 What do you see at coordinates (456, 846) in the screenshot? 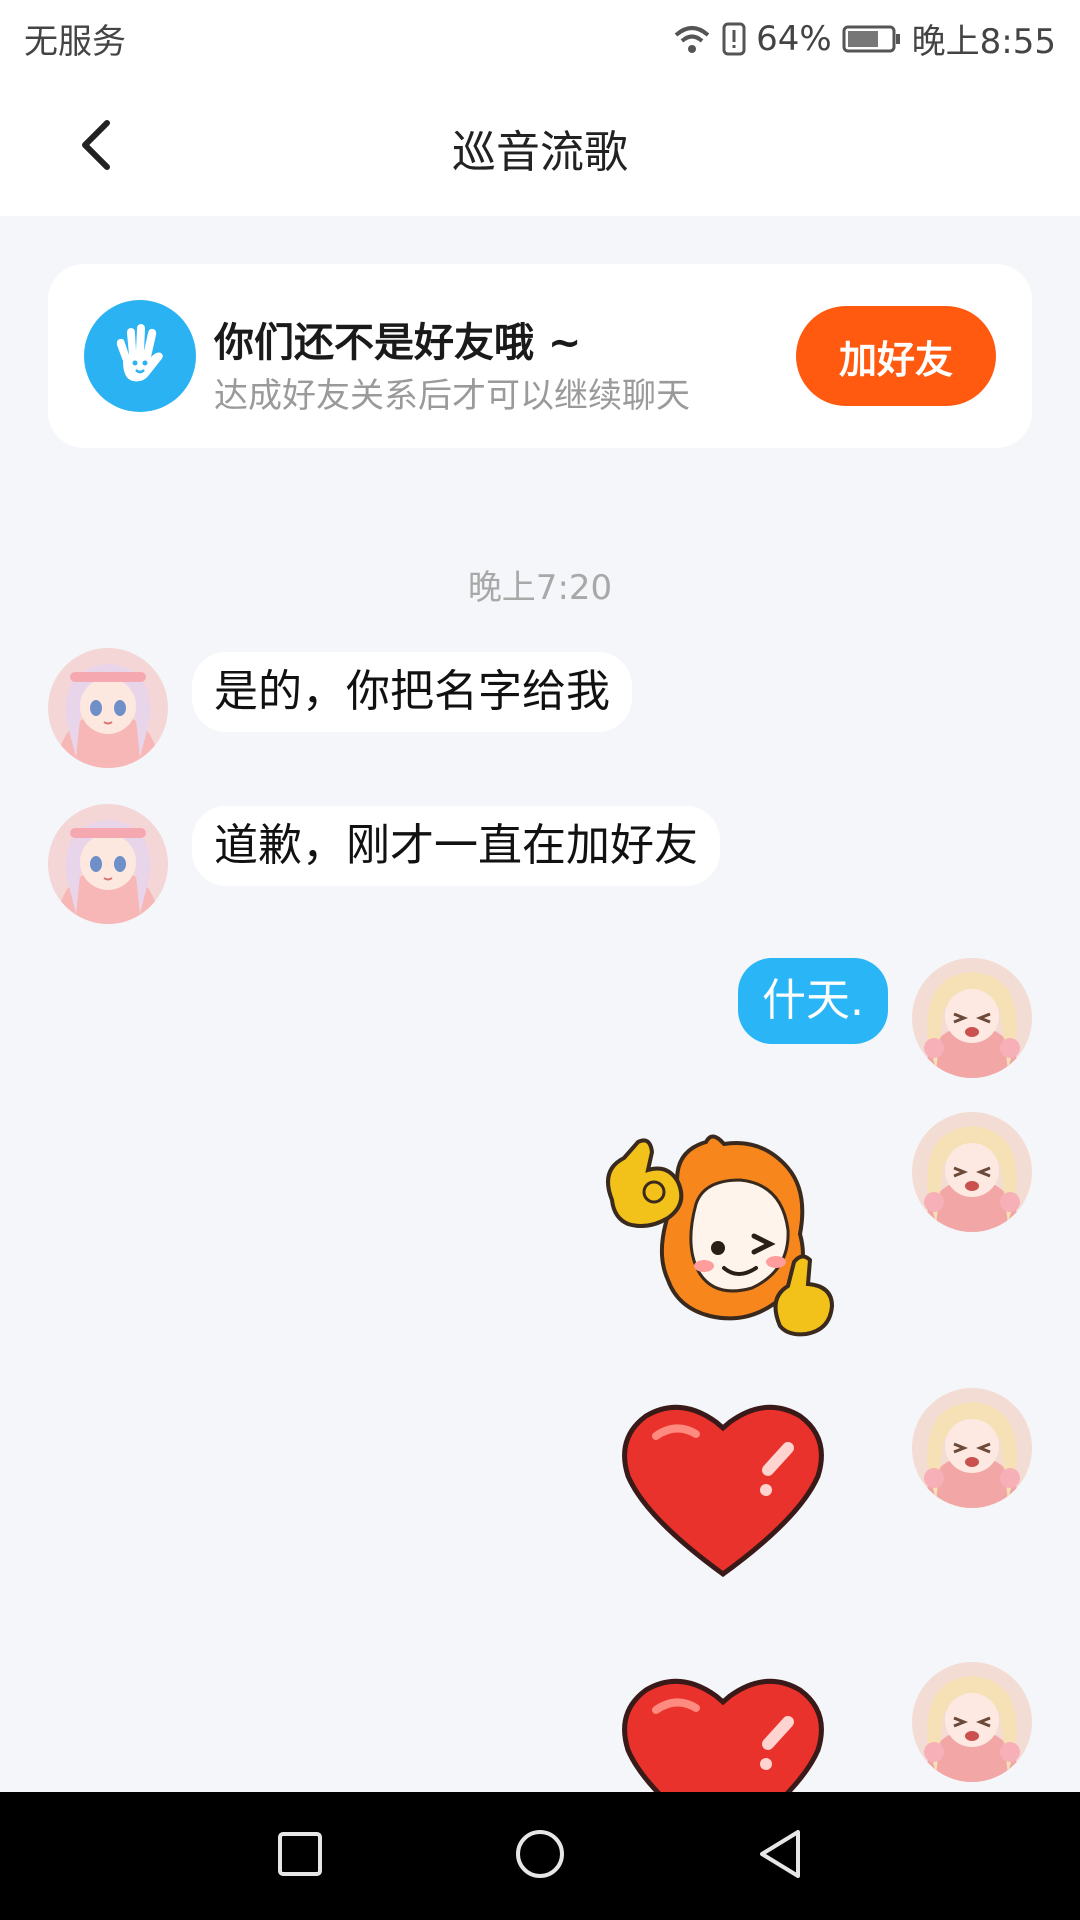
I see `message-bubble-incoming: 道歉，刚才一直在加好友` at bounding box center [456, 846].